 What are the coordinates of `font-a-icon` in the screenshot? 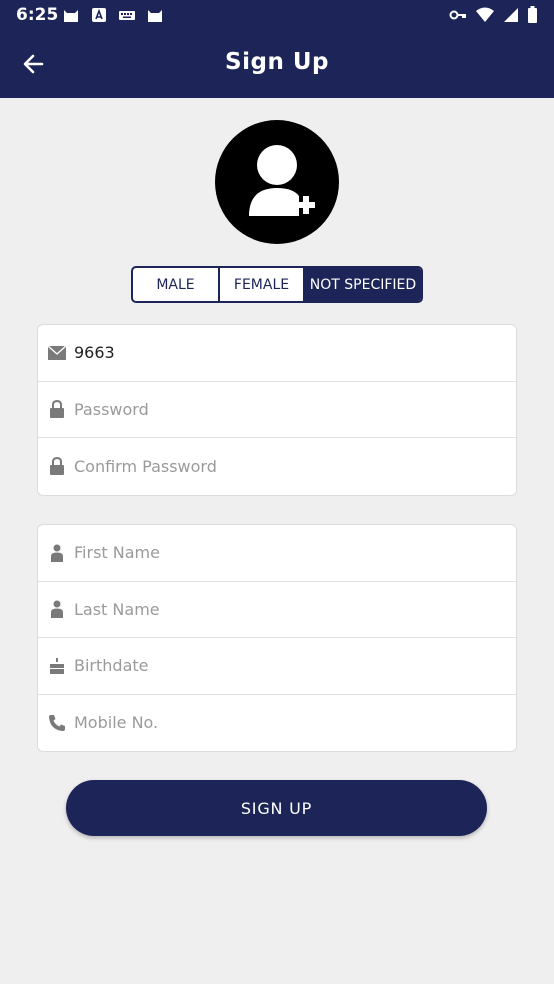 It's located at (99, 17).